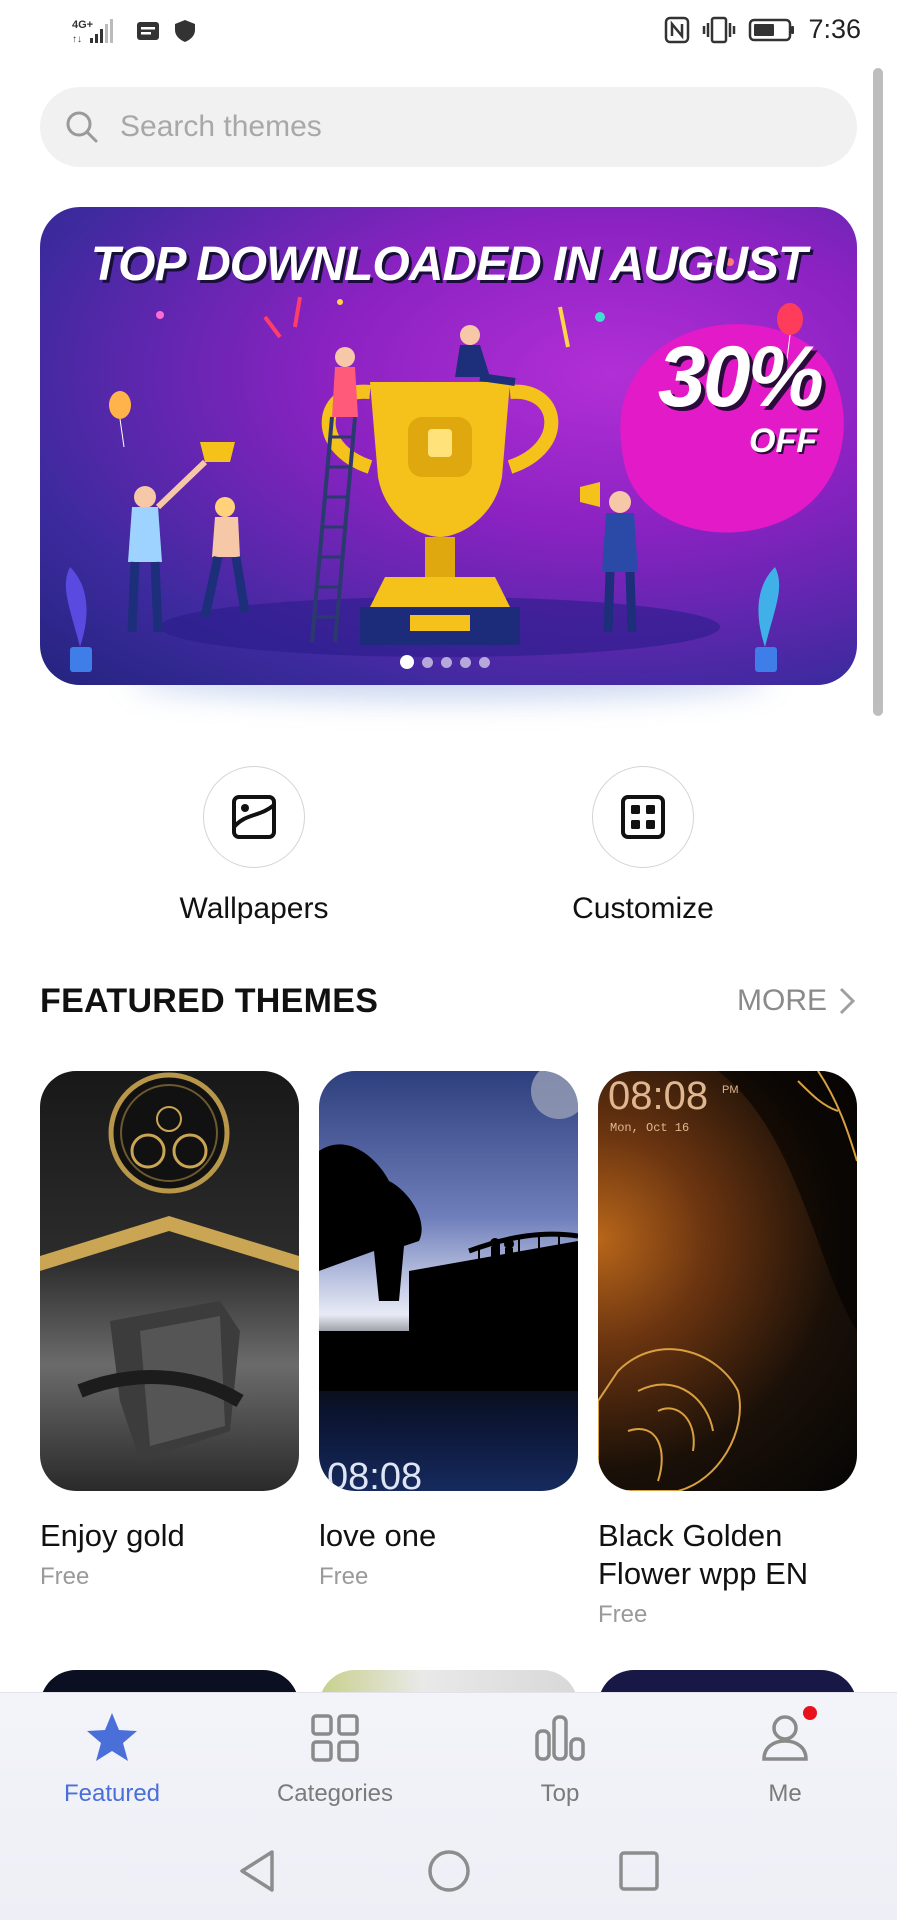 The height and width of the screenshot is (1920, 897). I want to click on recents-icon, so click(639, 1871).